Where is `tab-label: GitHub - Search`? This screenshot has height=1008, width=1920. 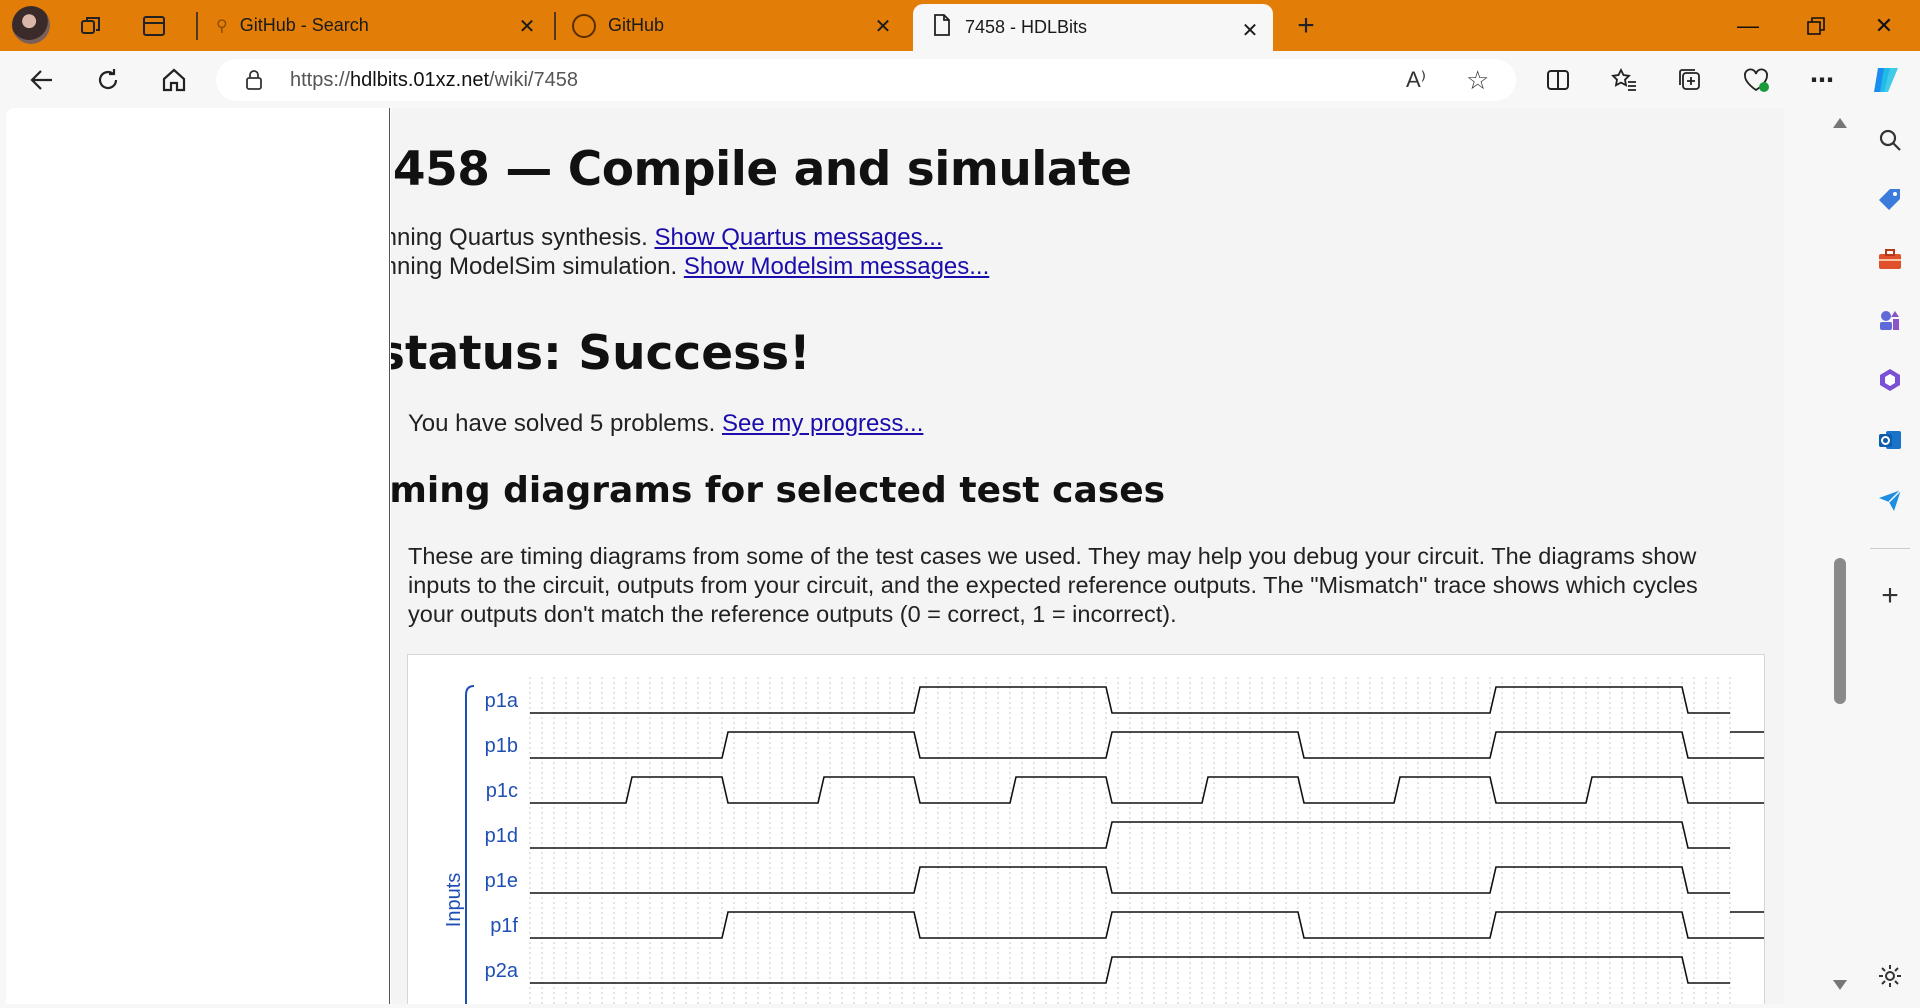 tab-label: GitHub - Search is located at coordinates (304, 25).